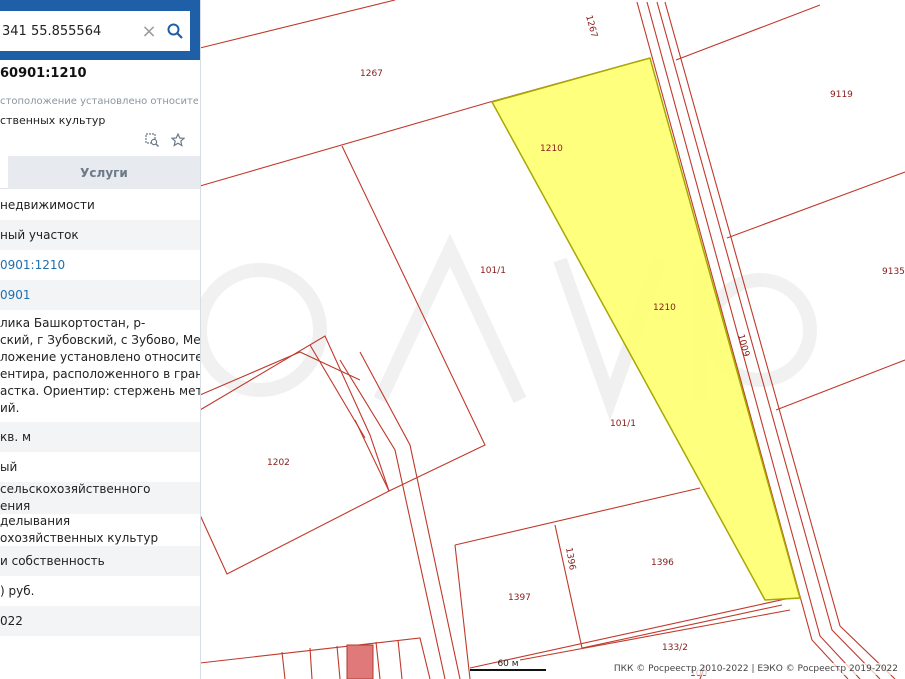 The image size is (905, 679). I want to click on info-row-line: ) руб., so click(17, 590).